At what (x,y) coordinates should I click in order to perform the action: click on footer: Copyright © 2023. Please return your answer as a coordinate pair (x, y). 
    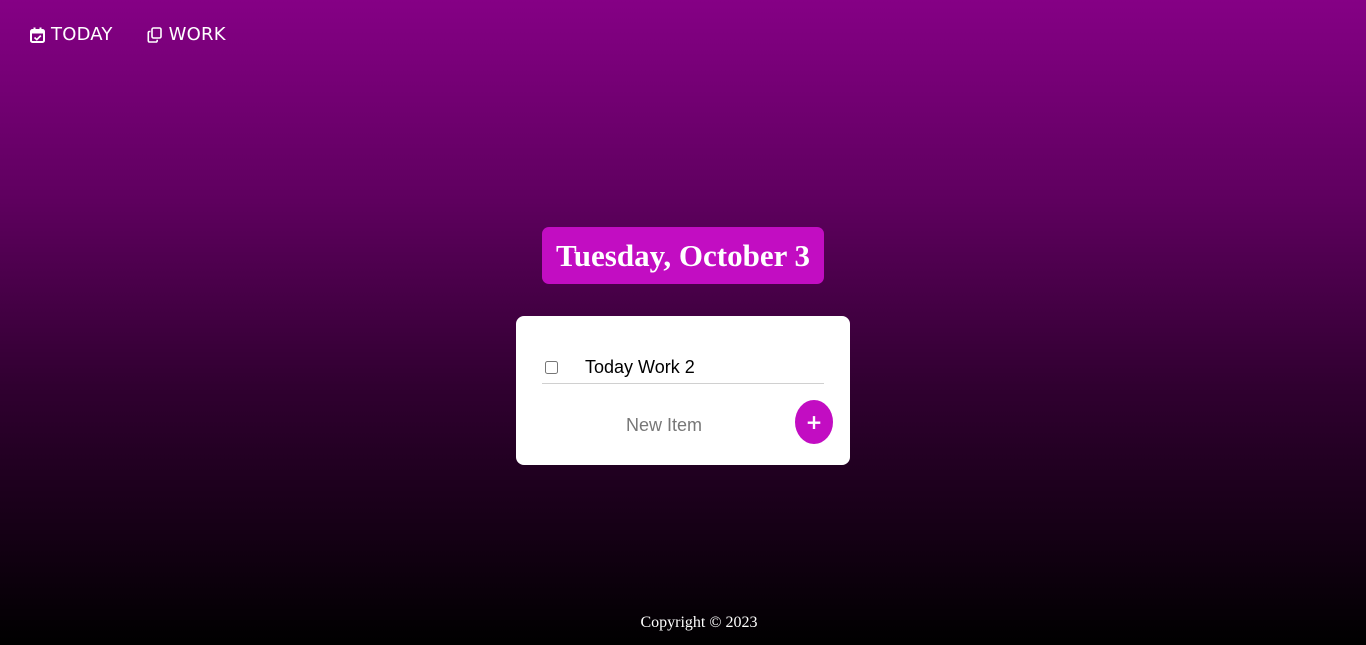
    Looking at the image, I should click on (683, 623).